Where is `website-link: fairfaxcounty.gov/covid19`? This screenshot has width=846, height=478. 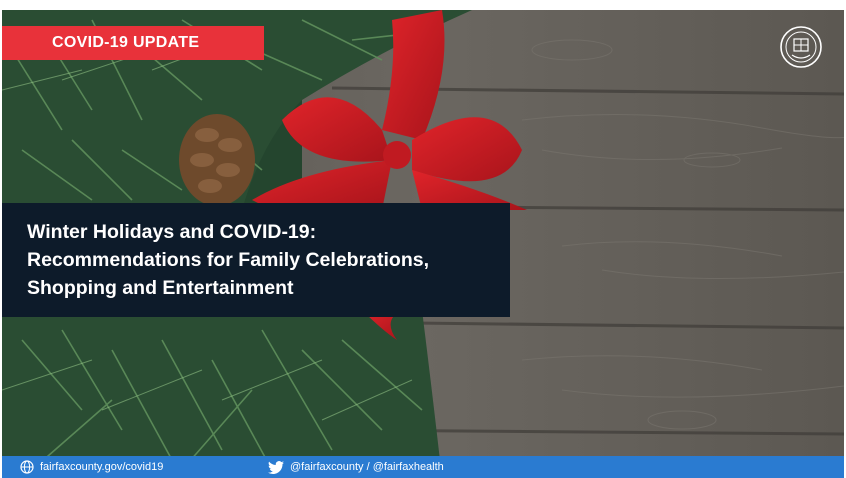 website-link: fairfaxcounty.gov/covid19 is located at coordinates (101, 467).